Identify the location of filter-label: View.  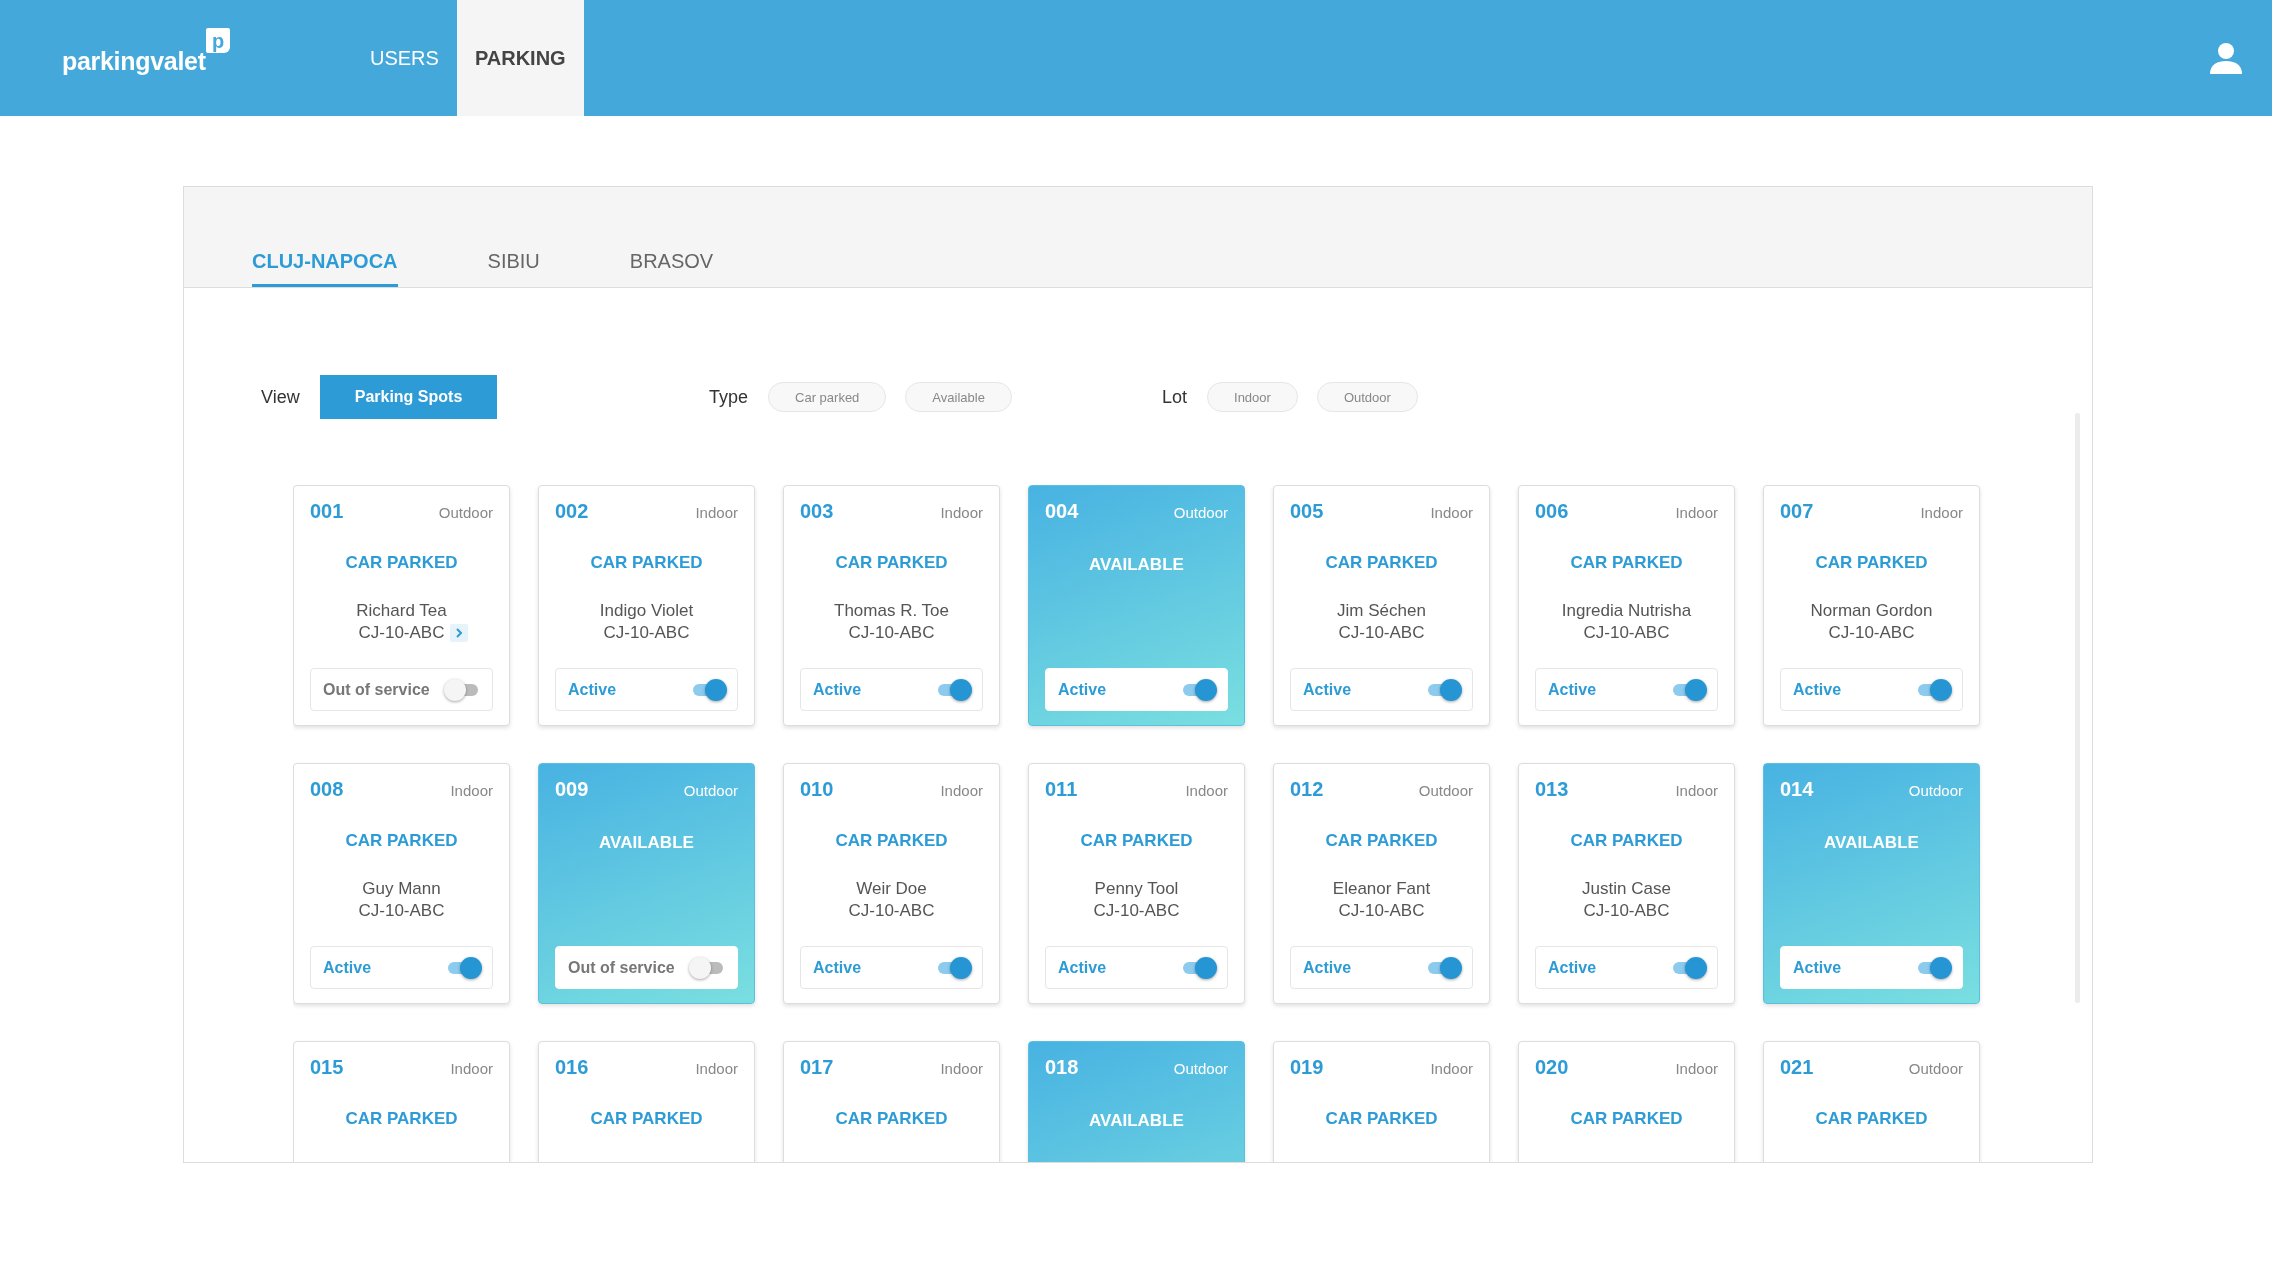
(280, 397).